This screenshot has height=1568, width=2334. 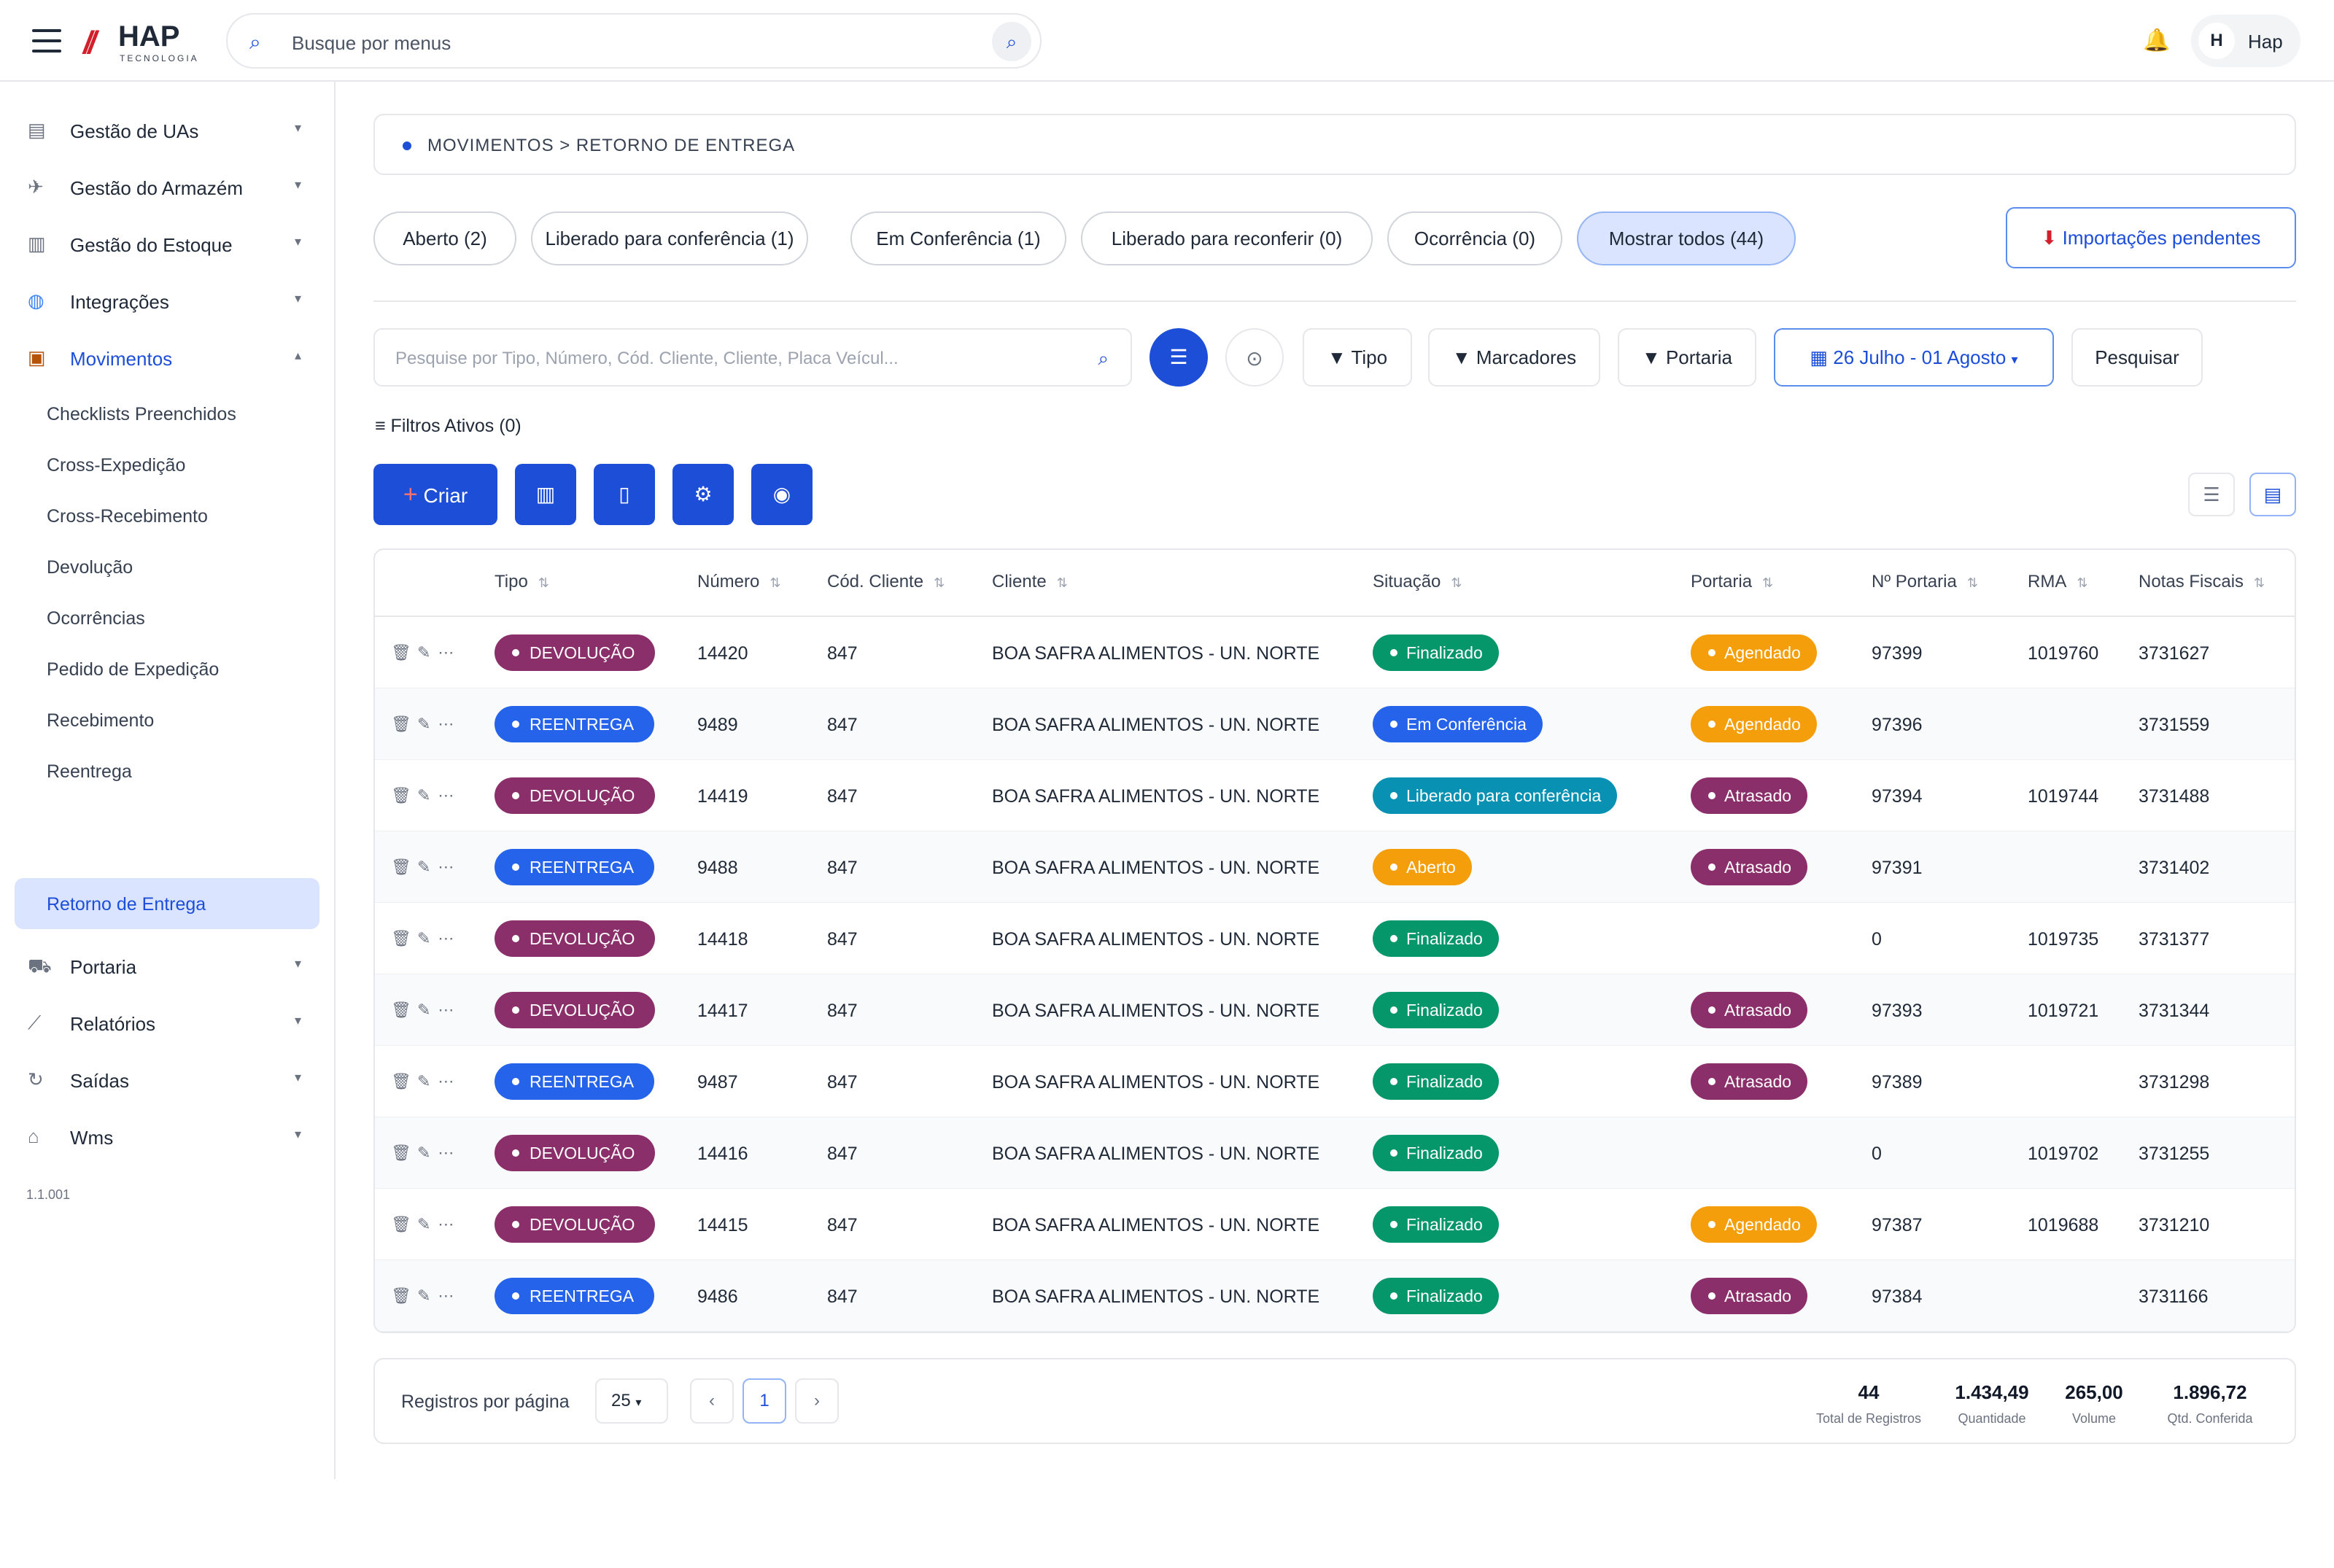 I want to click on sidebar-item-gestao-estoque: ▥ Gestão do Estoque ▾, so click(x=168, y=243).